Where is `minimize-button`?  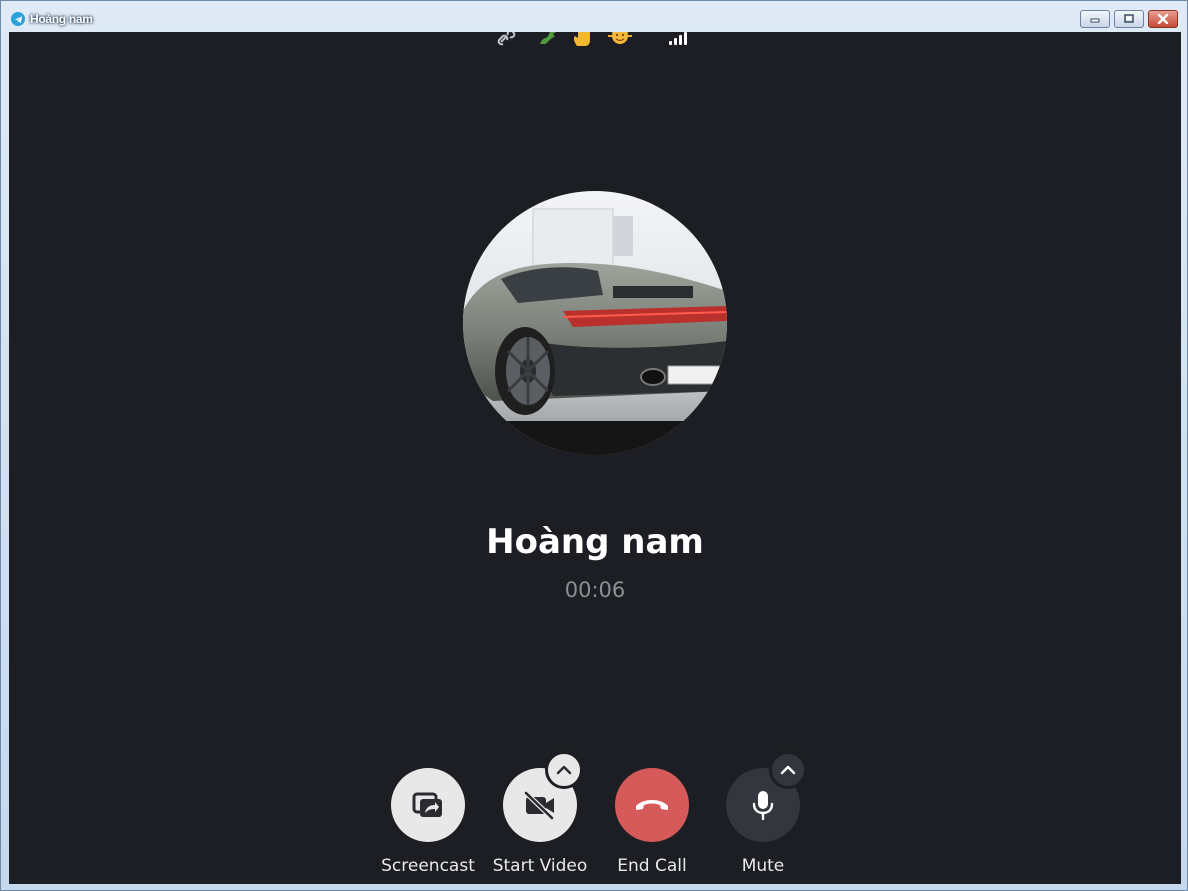 minimize-button is located at coordinates (1095, 19).